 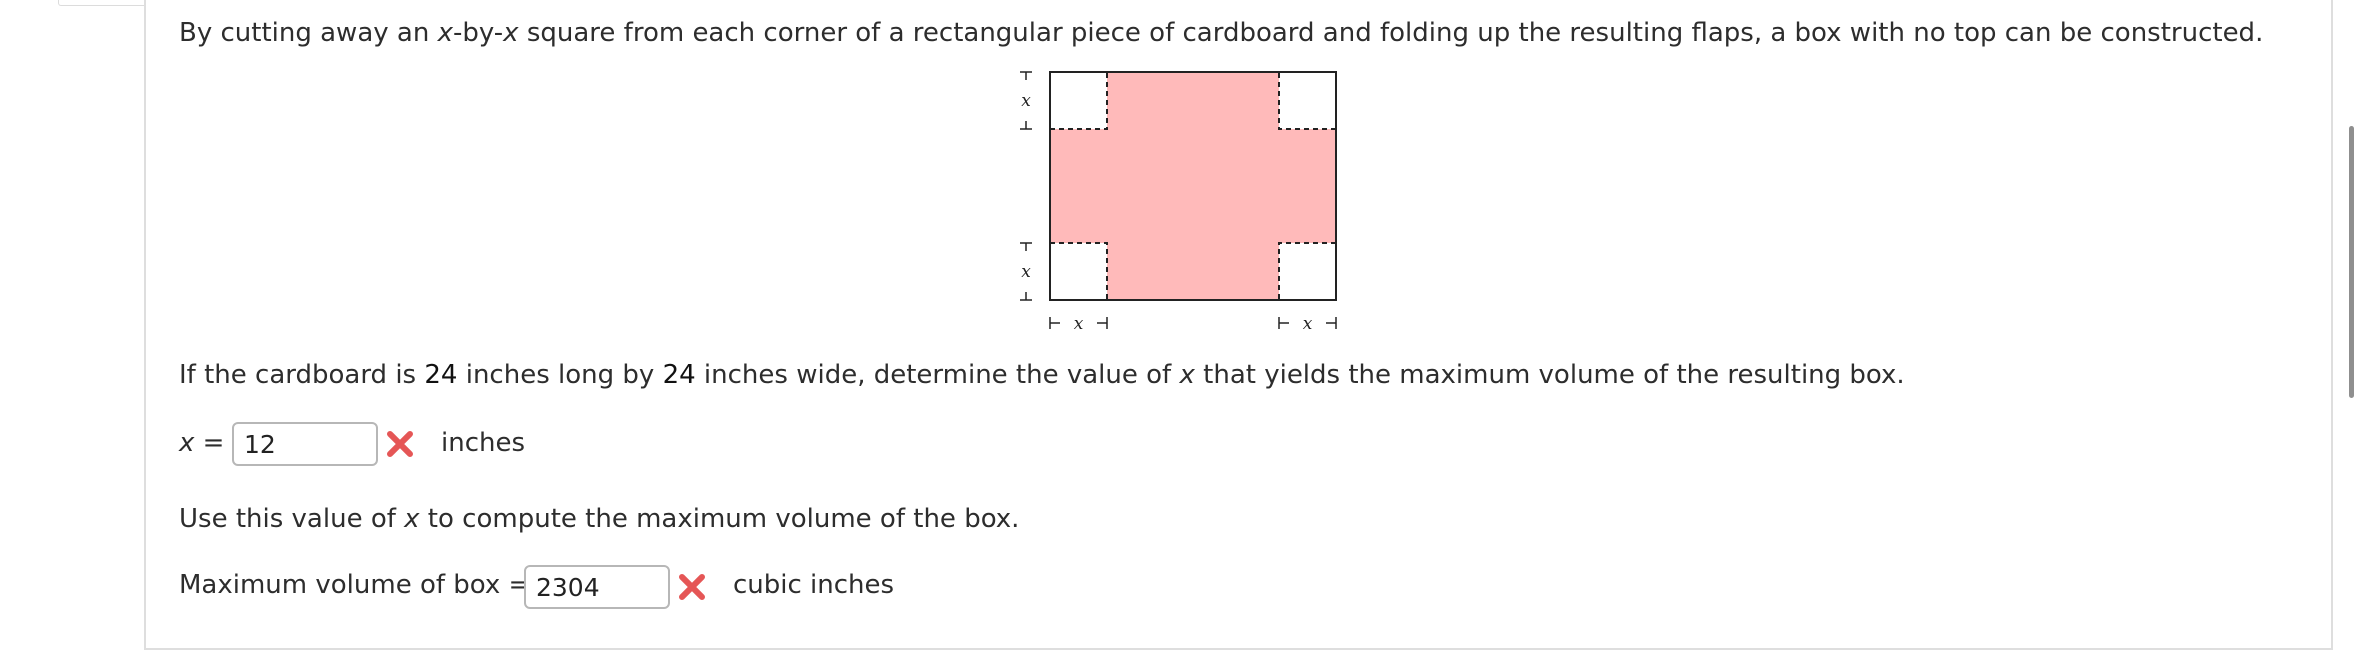 I want to click on corner-square-bottom-right, so click(x=1307, y=271).